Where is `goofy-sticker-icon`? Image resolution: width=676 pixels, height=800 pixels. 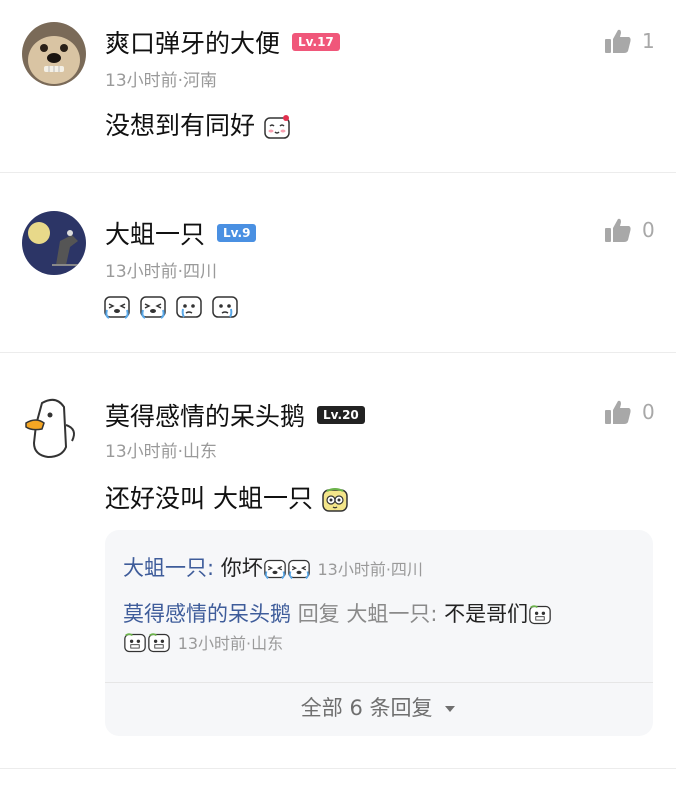 goofy-sticker-icon is located at coordinates (335, 500).